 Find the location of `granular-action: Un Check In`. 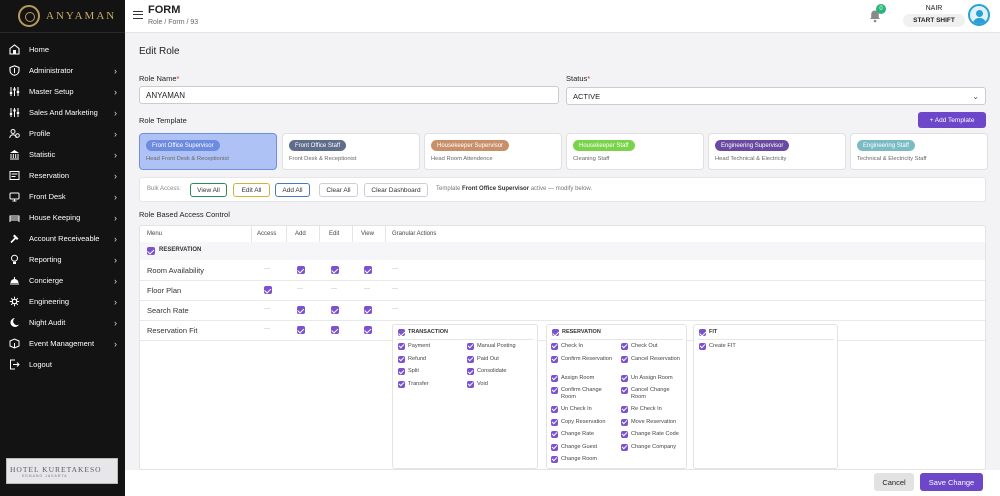

granular-action: Un Check In is located at coordinates (583, 409).